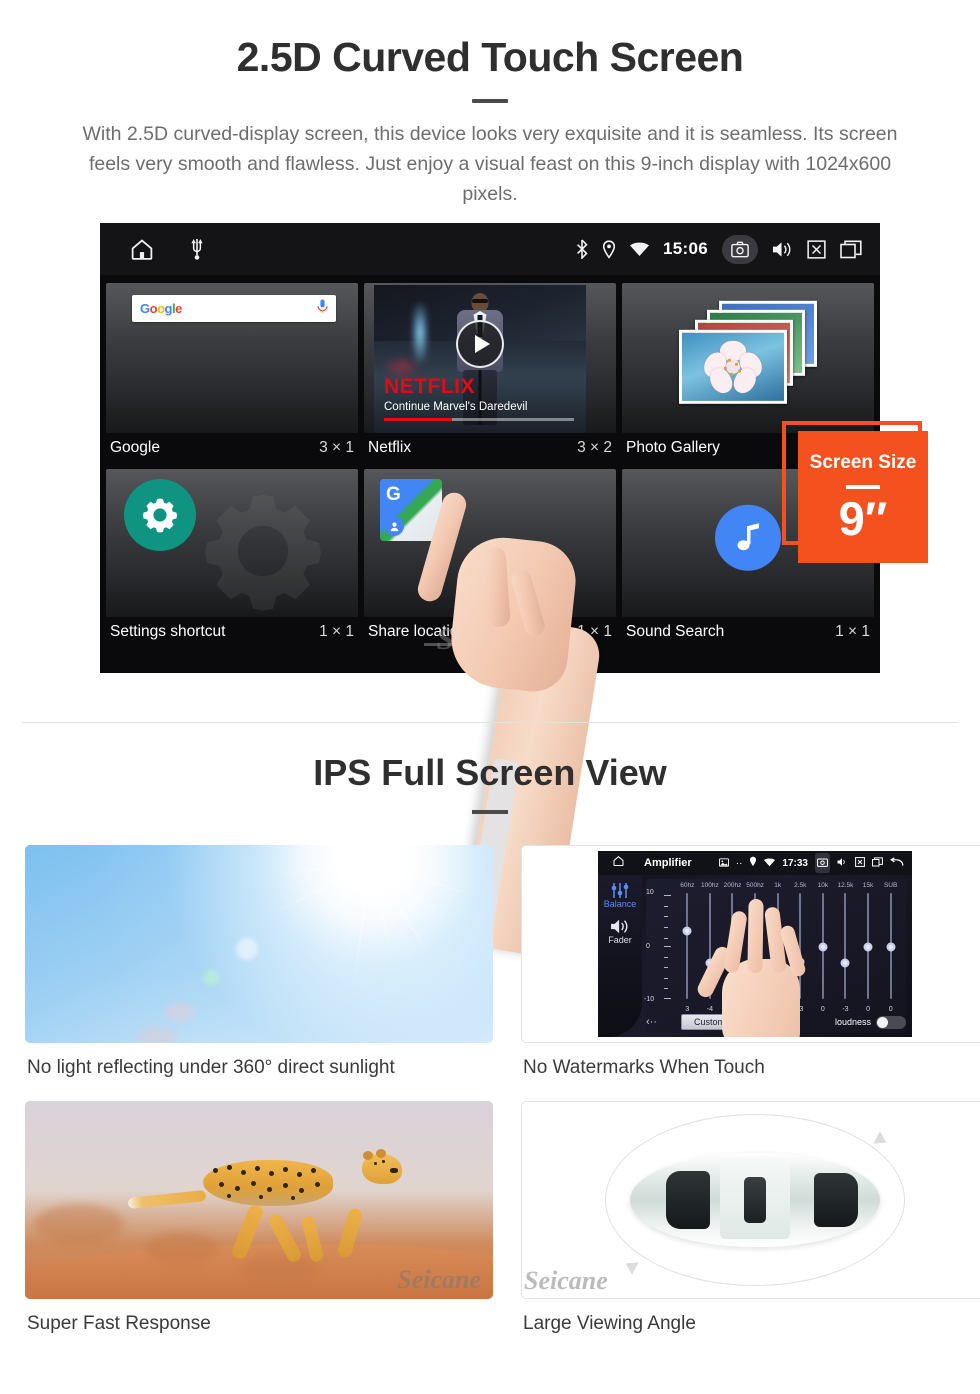 Image resolution: width=980 pixels, height=1394 pixels. What do you see at coordinates (651, 1022) in the screenshot?
I see `prev-arrow-icon: ‹··` at bounding box center [651, 1022].